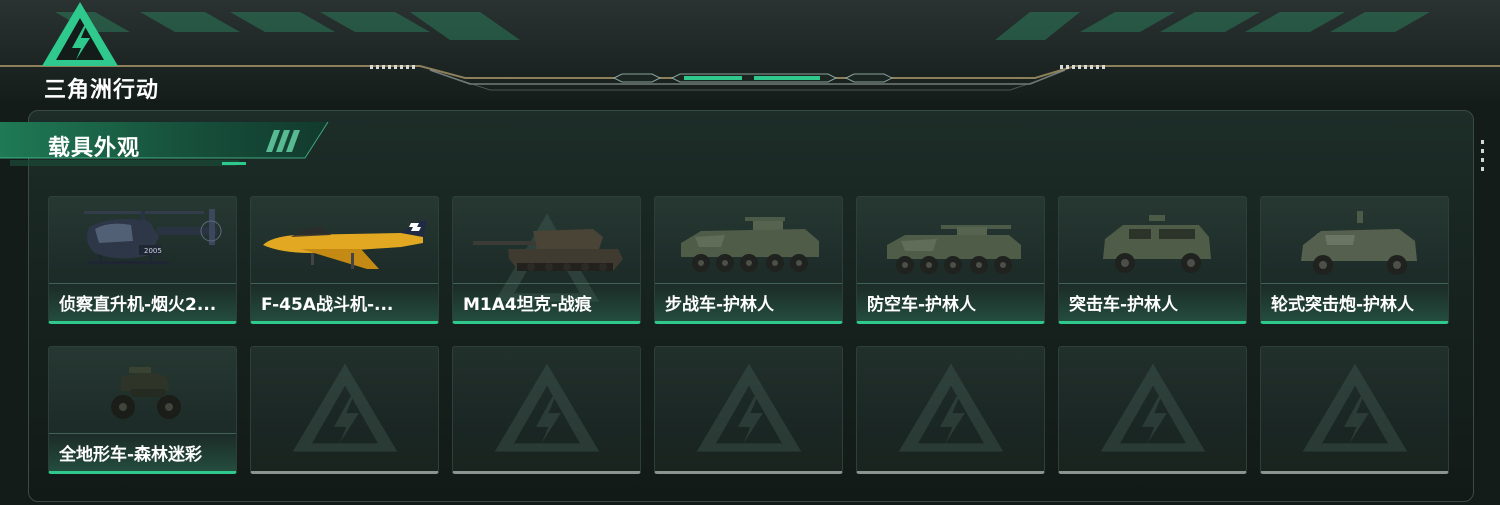 The height and width of the screenshot is (505, 1500). What do you see at coordinates (94, 148) in the screenshot?
I see `section-title: 载具外观` at bounding box center [94, 148].